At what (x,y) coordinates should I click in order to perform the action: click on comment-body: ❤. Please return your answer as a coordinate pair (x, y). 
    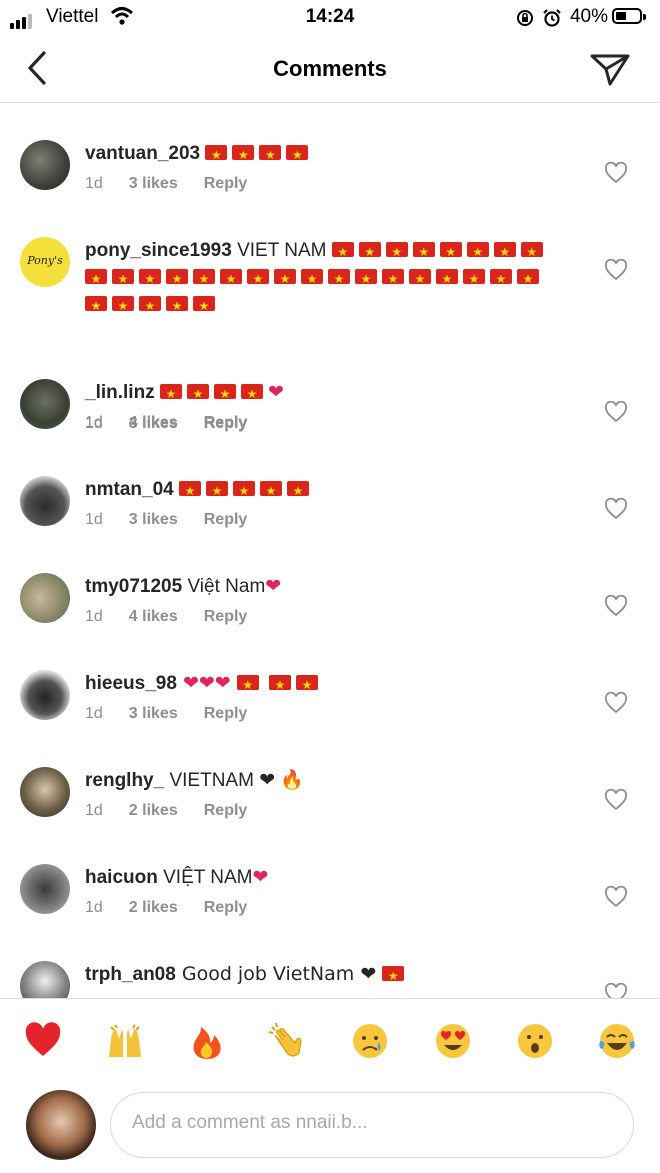
    Looking at the image, I should click on (221, 394).